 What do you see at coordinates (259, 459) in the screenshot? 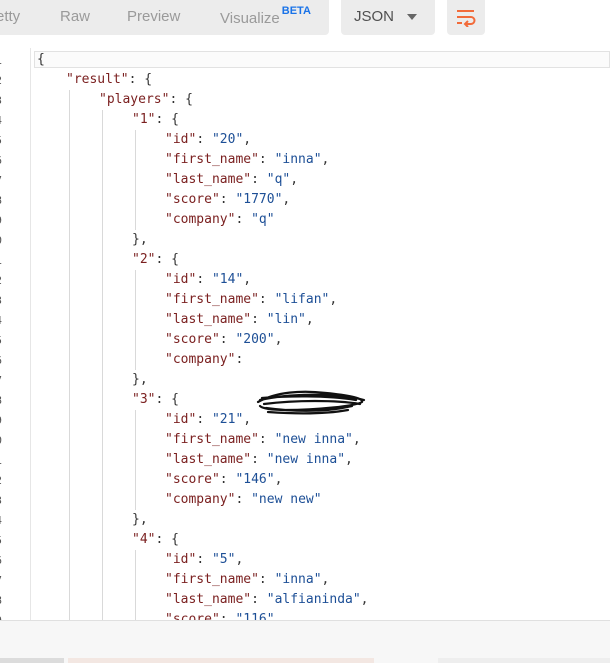
I see `code-line: "last_name": "new inna",` at bounding box center [259, 459].